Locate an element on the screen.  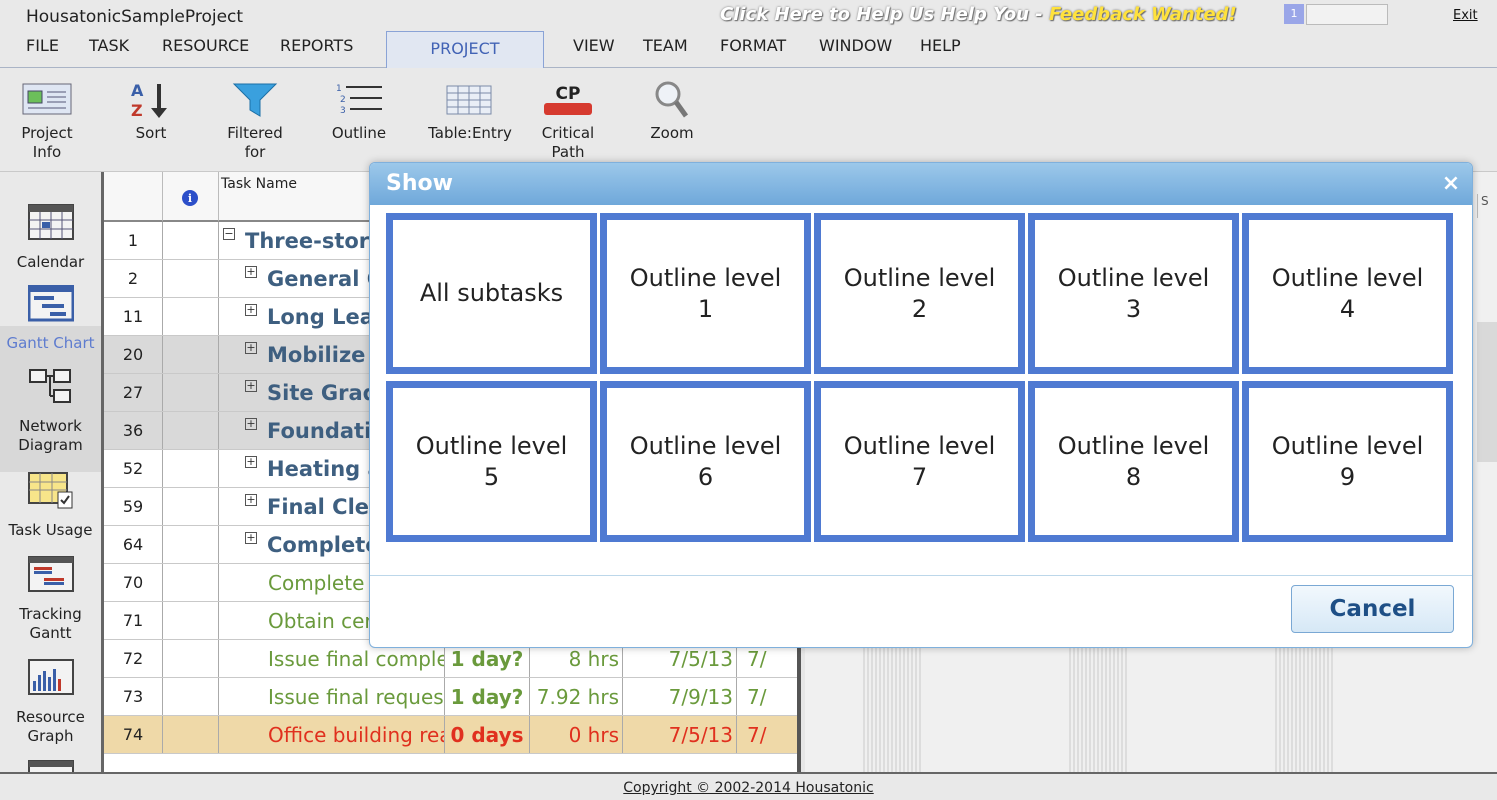
gantt-header-day: S is located at coordinates (1487, 206).